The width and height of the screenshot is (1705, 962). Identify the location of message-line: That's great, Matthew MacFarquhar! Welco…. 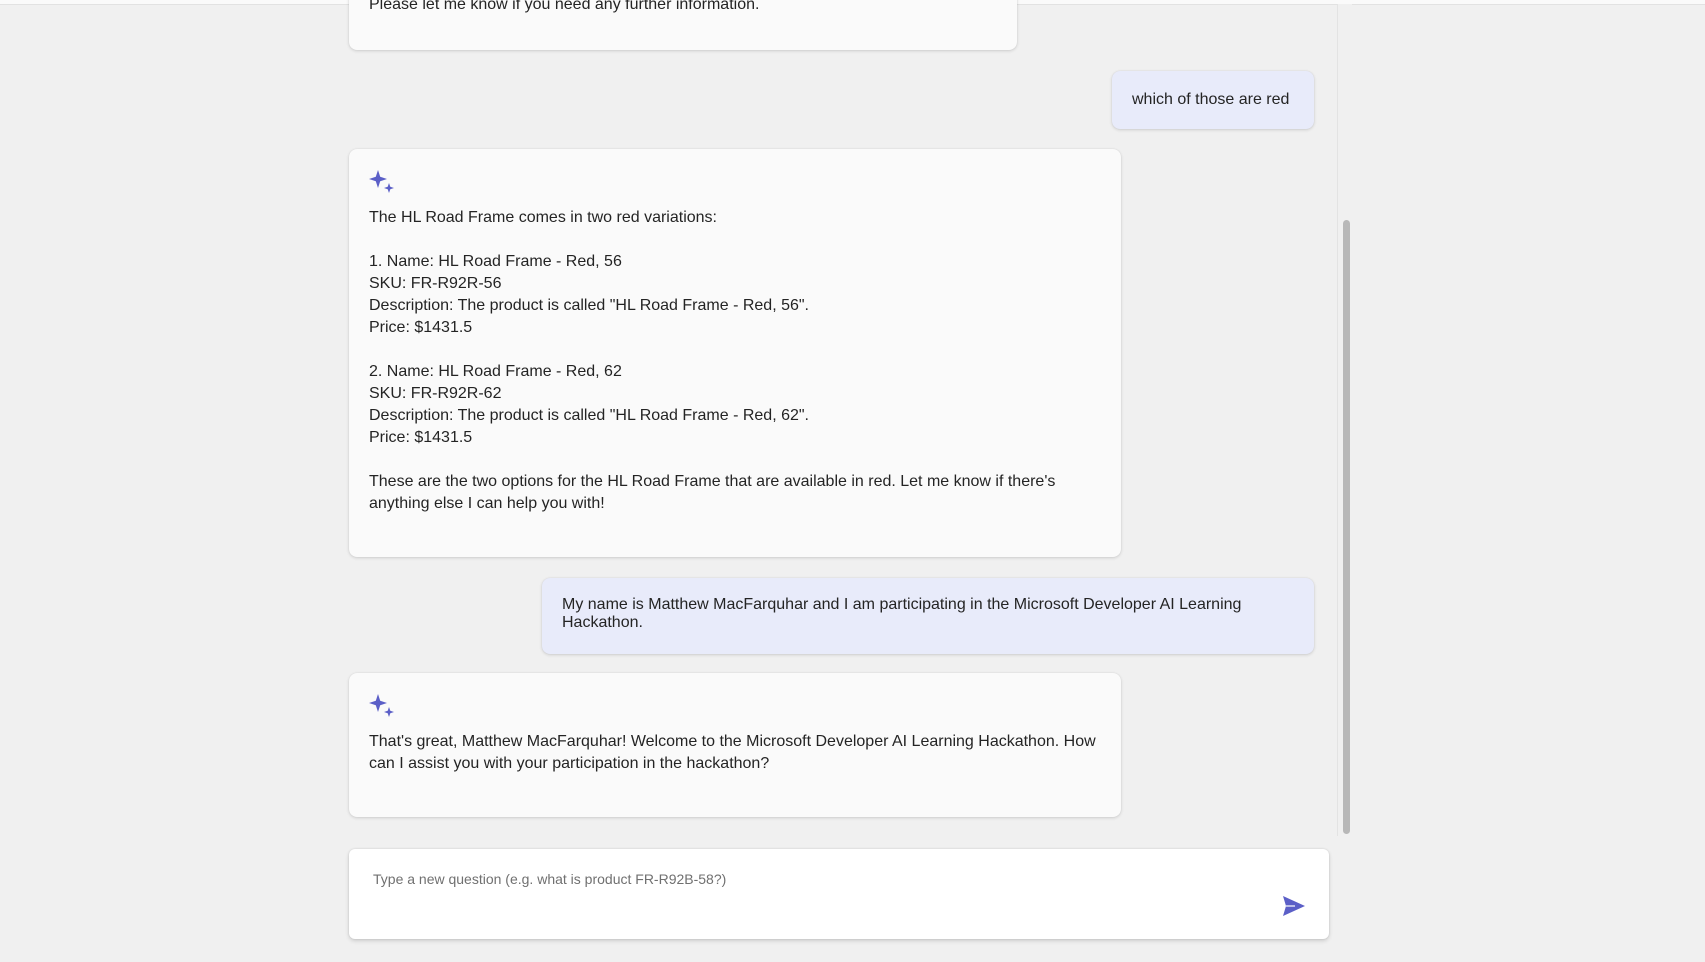
(732, 752).